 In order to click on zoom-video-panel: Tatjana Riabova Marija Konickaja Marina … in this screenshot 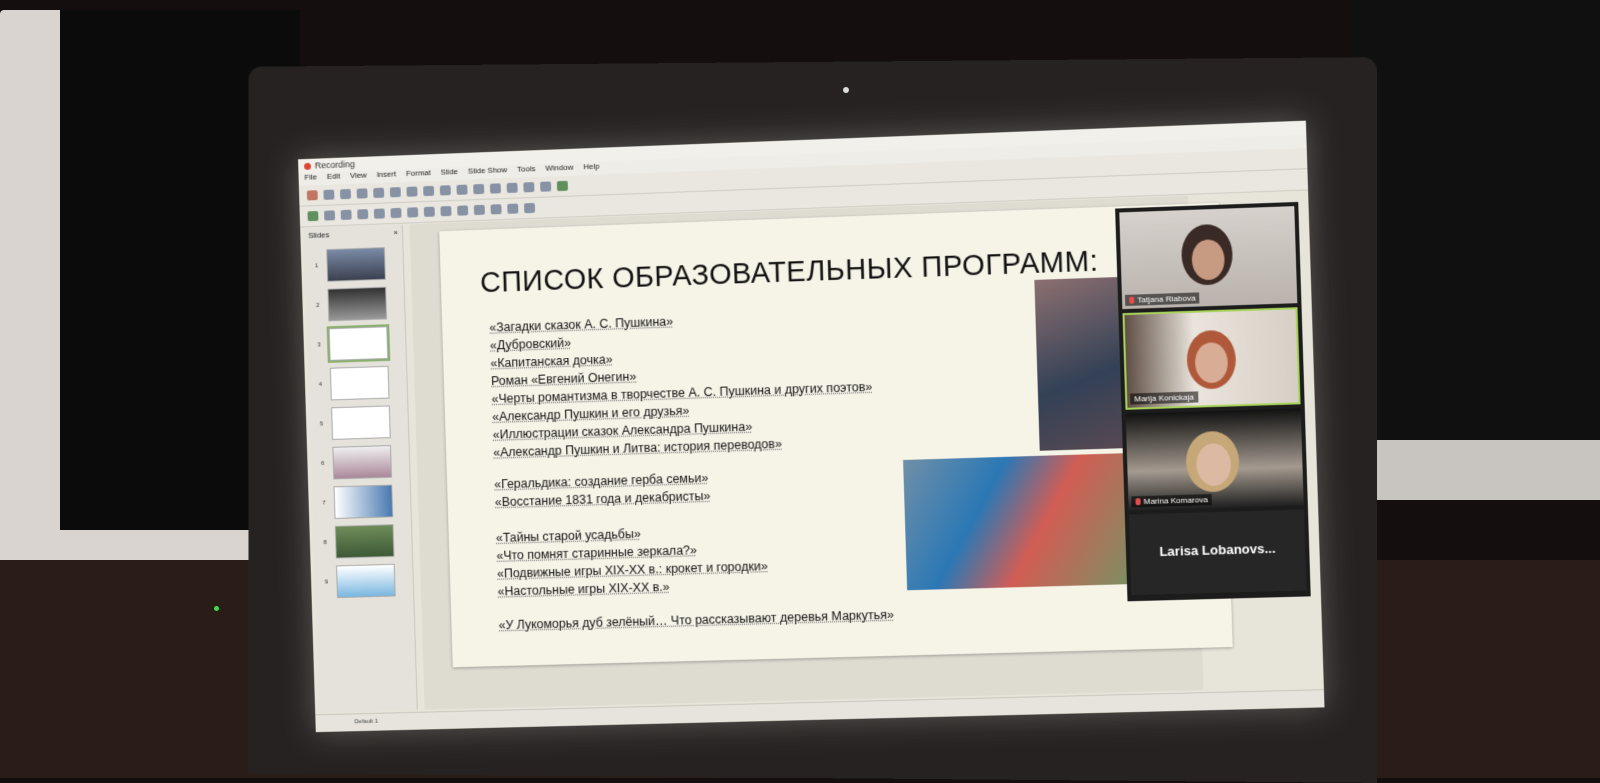, I will do `click(1213, 401)`.